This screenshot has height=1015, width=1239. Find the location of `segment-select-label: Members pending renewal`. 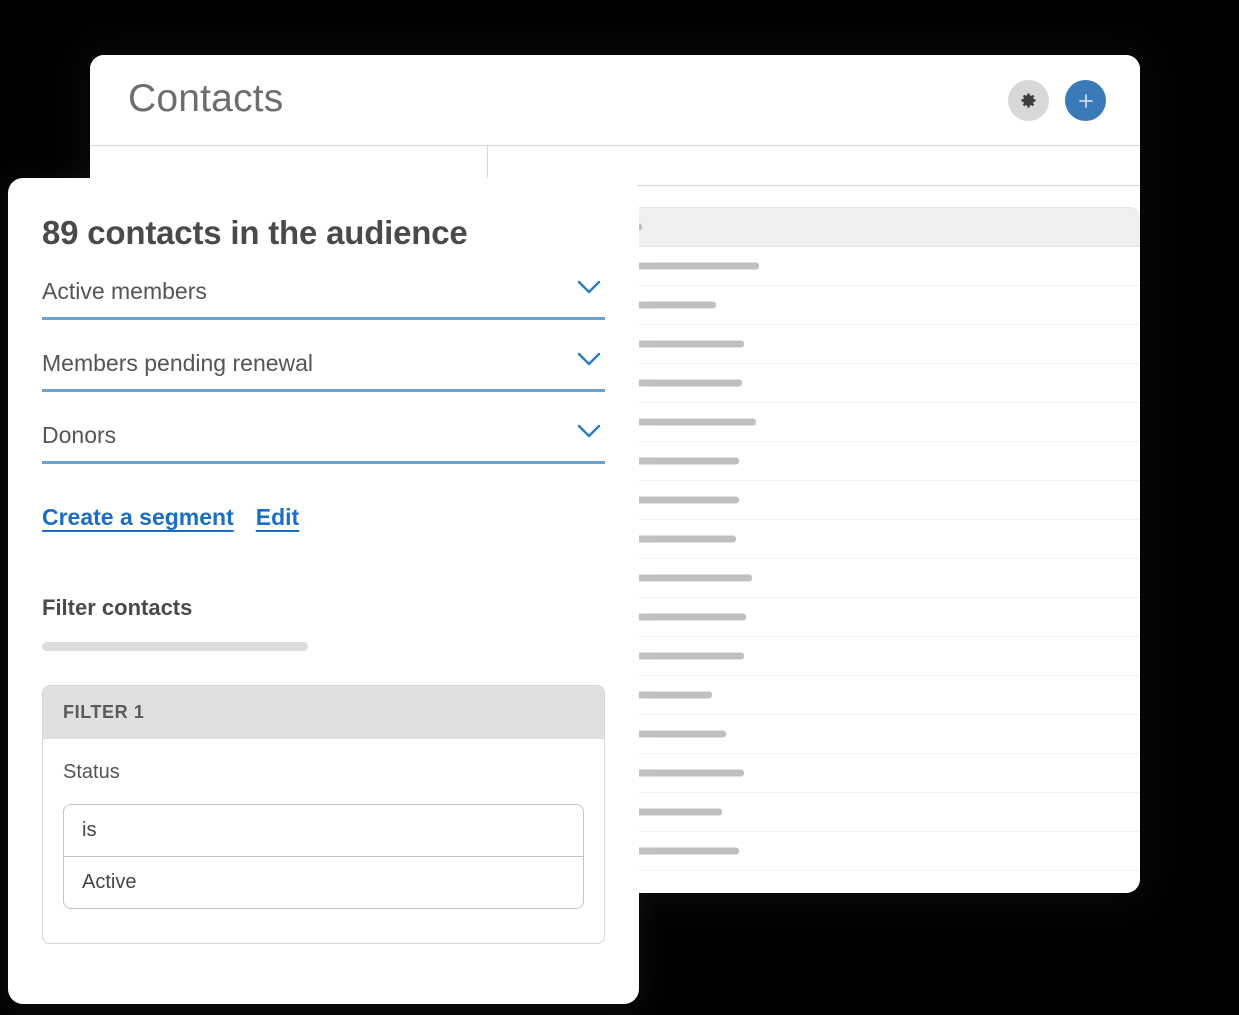

segment-select-label: Members pending renewal is located at coordinates (178, 363).